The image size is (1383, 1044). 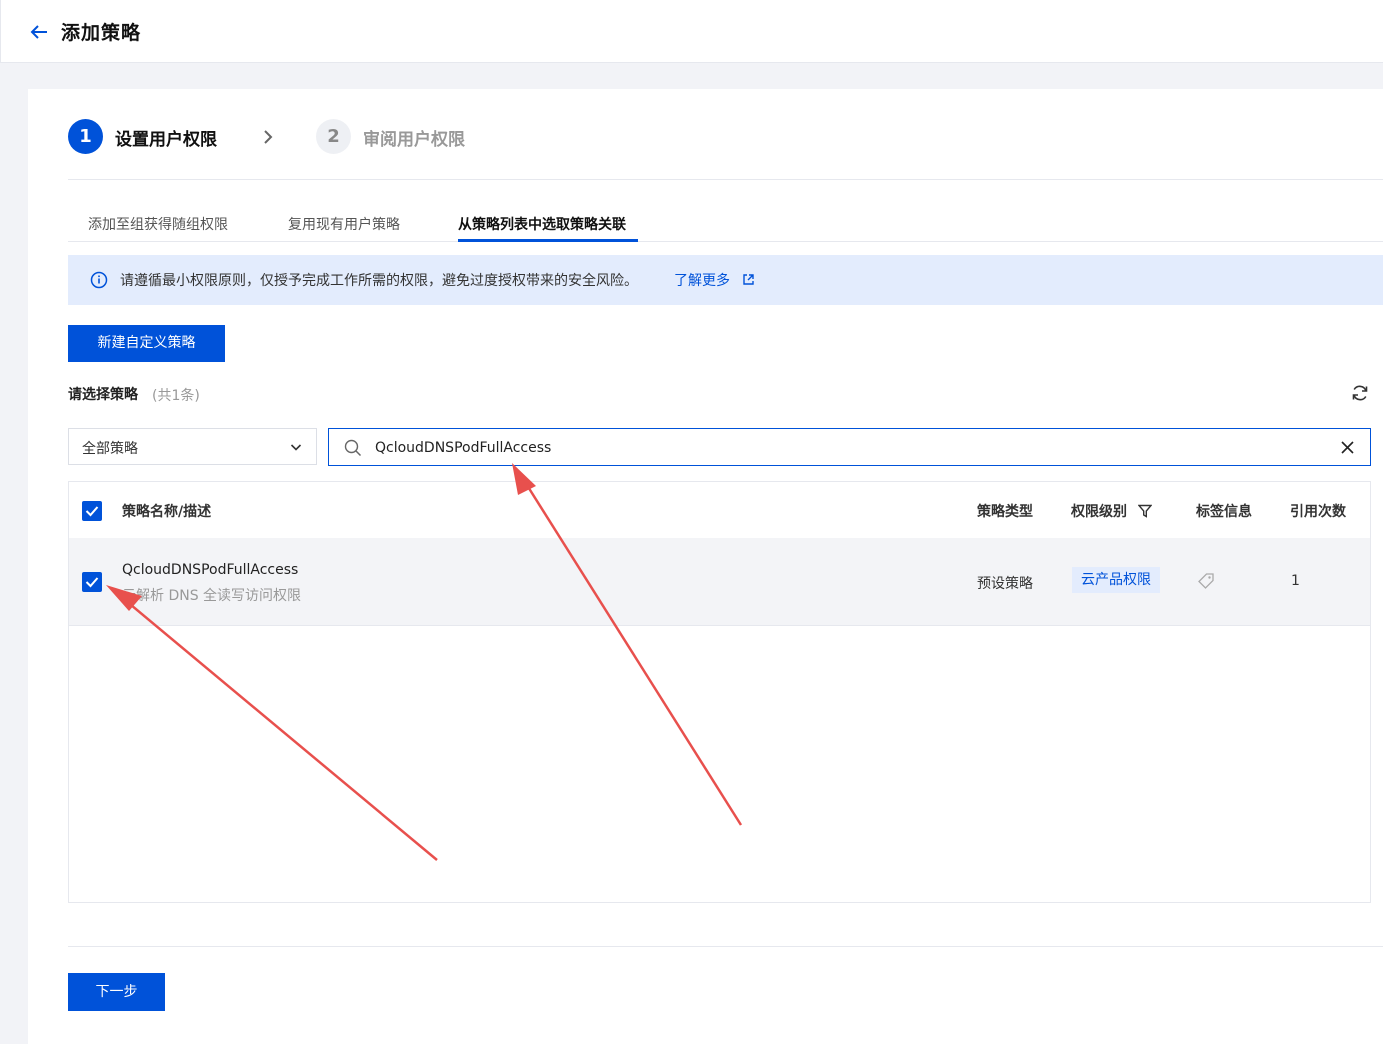 What do you see at coordinates (542, 224) in the screenshot?
I see `tab-select-from-policy-list: 从策略列表中选取策略关联` at bounding box center [542, 224].